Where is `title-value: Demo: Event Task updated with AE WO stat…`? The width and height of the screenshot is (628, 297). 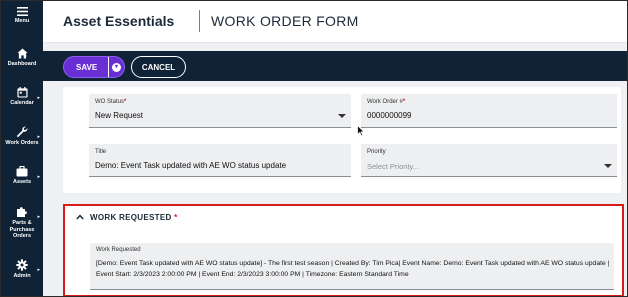 title-value: Demo: Event Task updated with AE WO stat… is located at coordinates (191, 165).